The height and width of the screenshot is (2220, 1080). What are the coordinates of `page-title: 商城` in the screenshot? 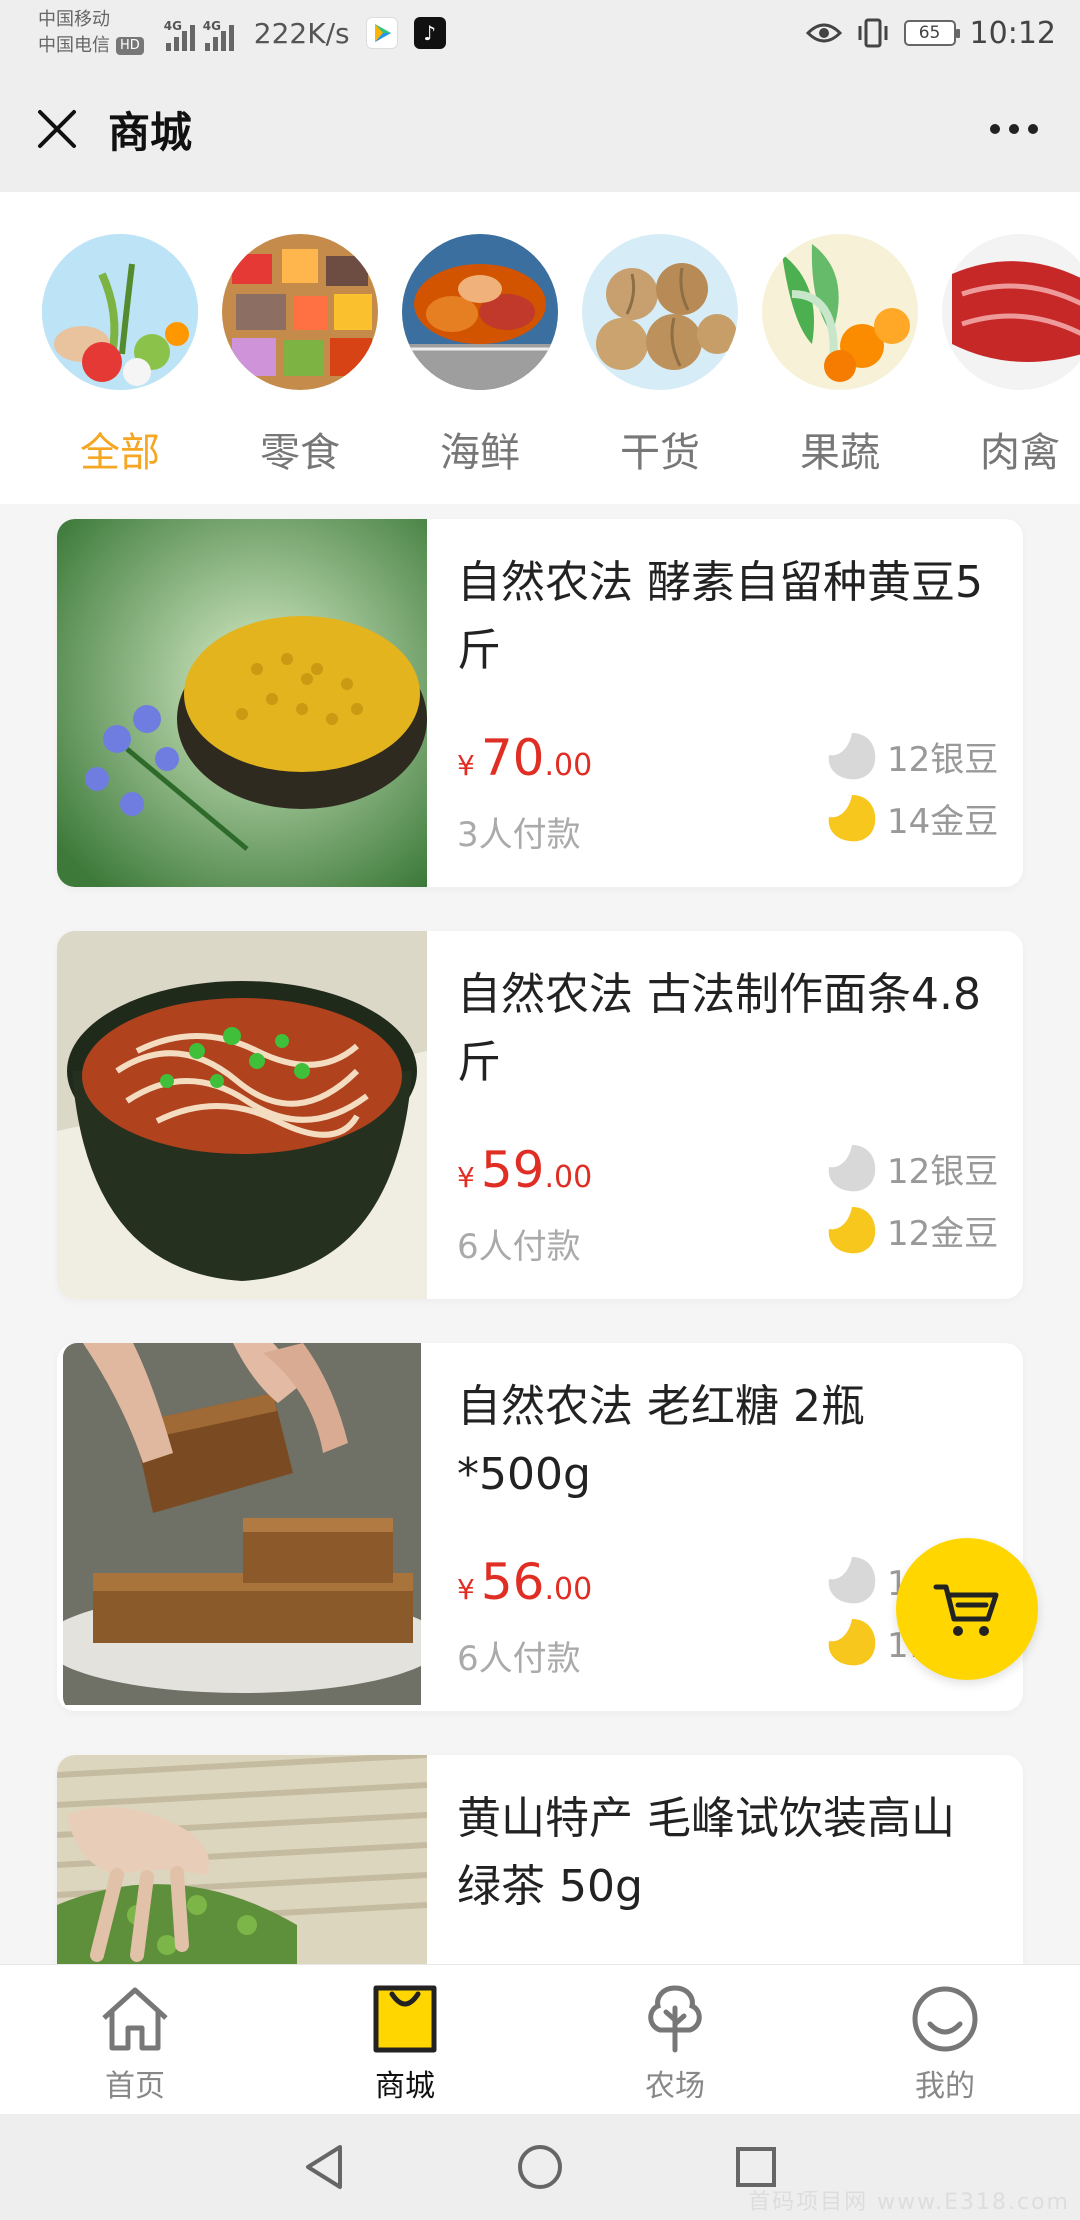 It's located at (150, 132).